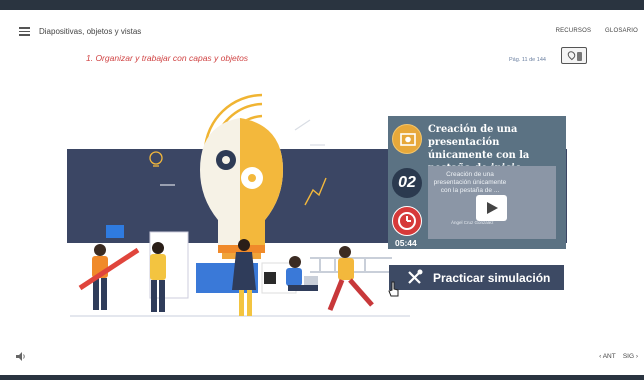 The image size is (644, 380). Describe the element at coordinates (407, 139) in the screenshot. I see `presentation-icon` at that location.